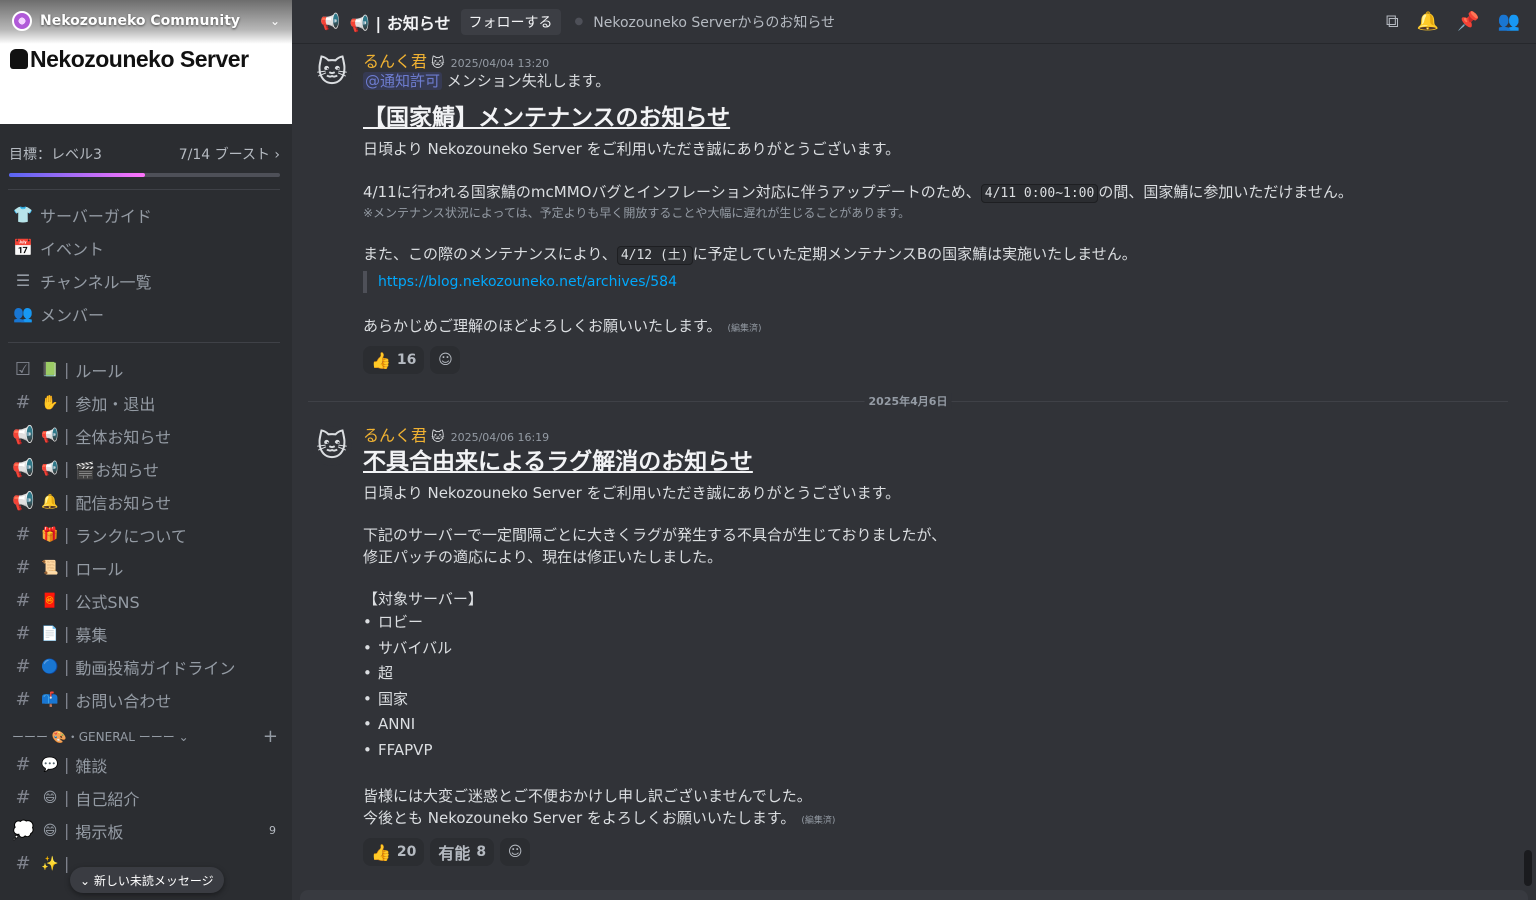 This screenshot has height=900, width=1536. I want to click on timestamp: 2025/04/04 13:20, so click(500, 63).